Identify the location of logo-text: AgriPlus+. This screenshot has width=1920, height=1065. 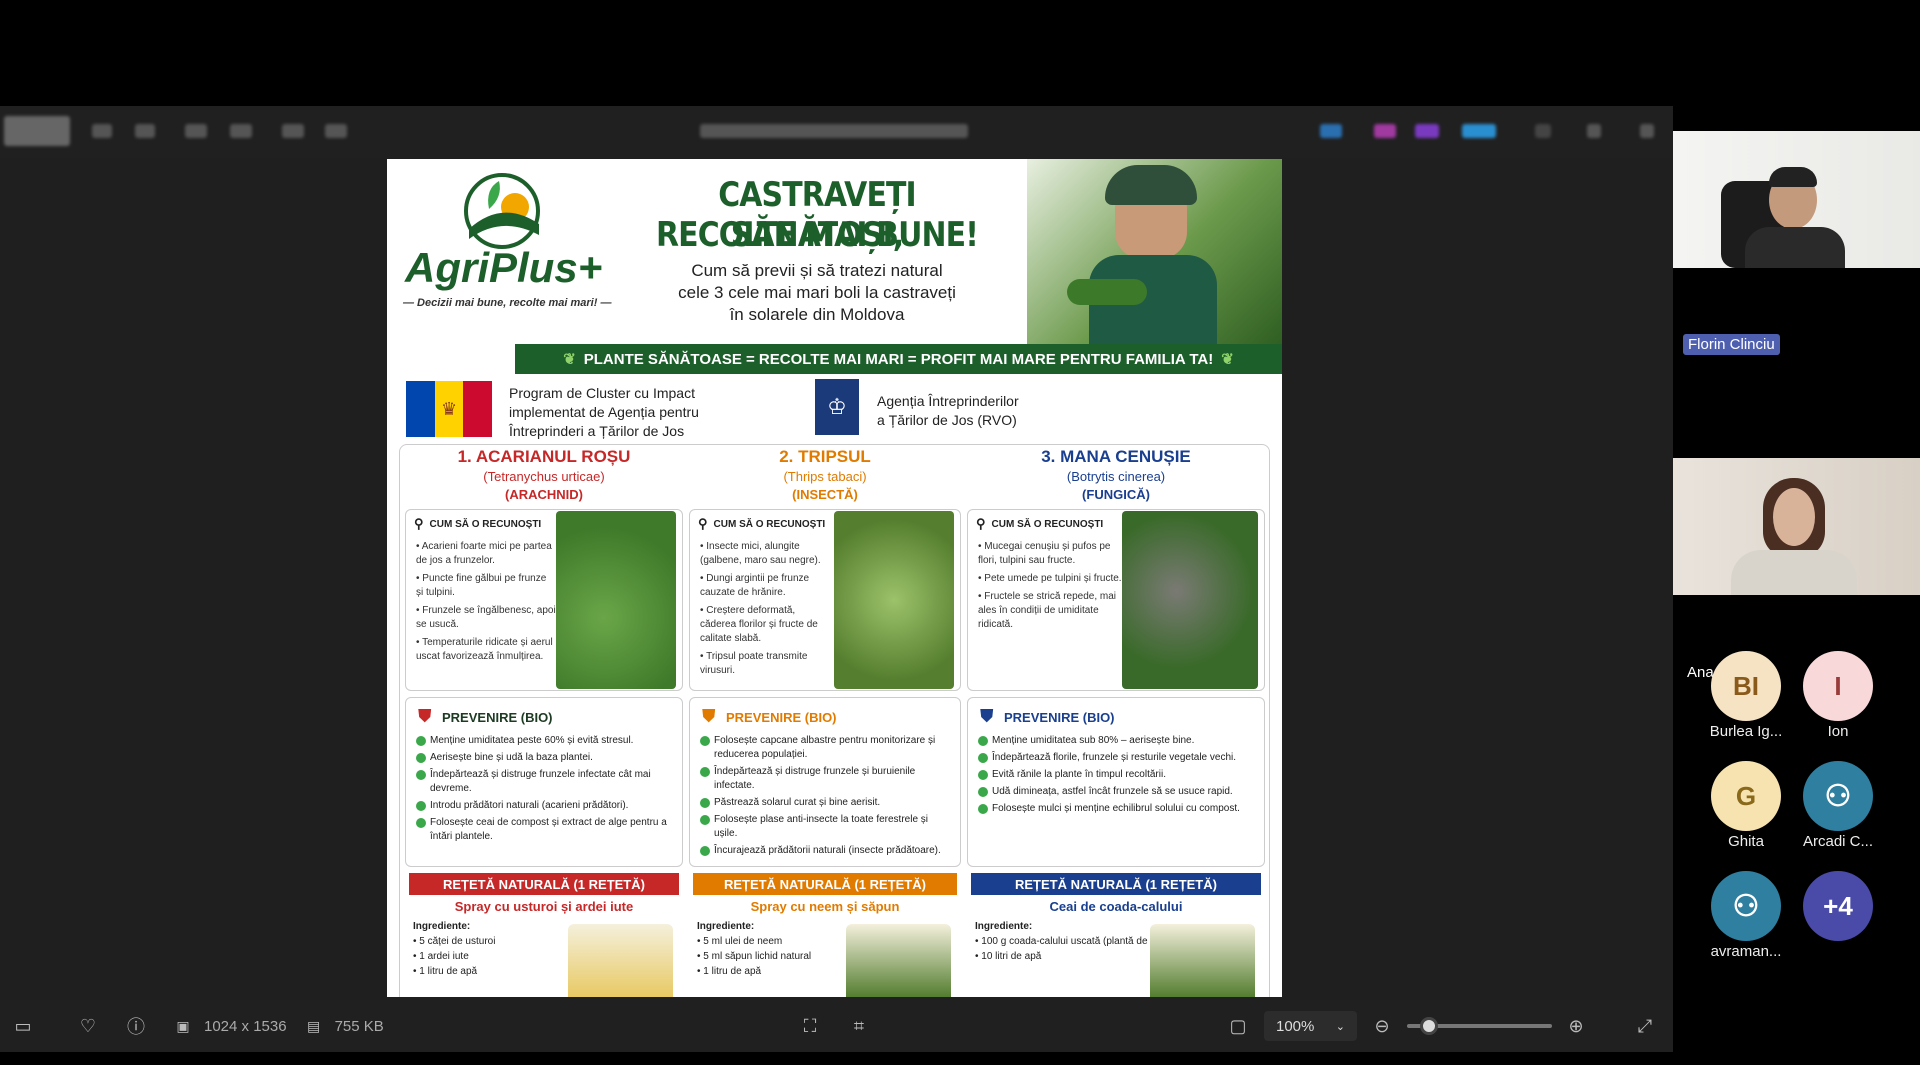
(504, 267).